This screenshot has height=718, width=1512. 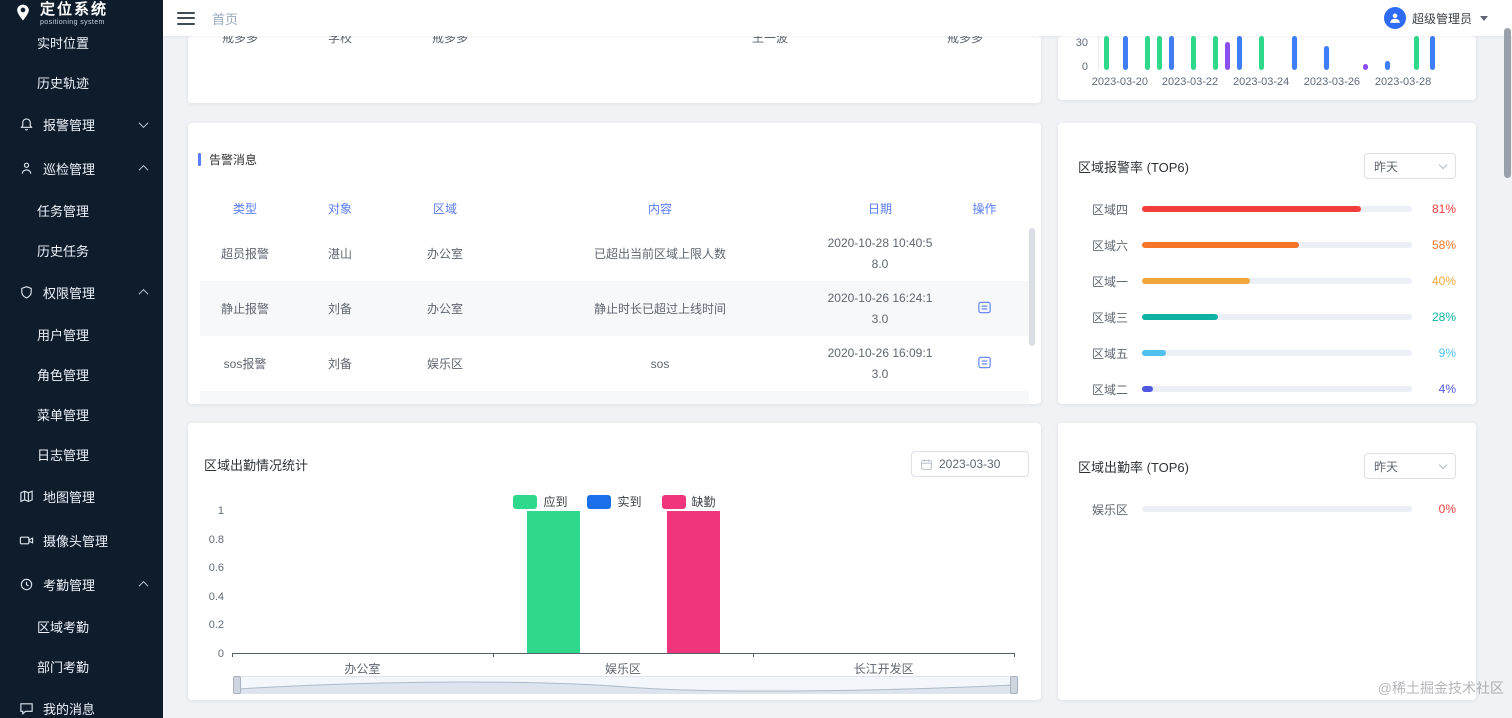 What do you see at coordinates (623, 668) in the screenshot?
I see `x-axis-labels: 办公室 娱乐区 长江开发区` at bounding box center [623, 668].